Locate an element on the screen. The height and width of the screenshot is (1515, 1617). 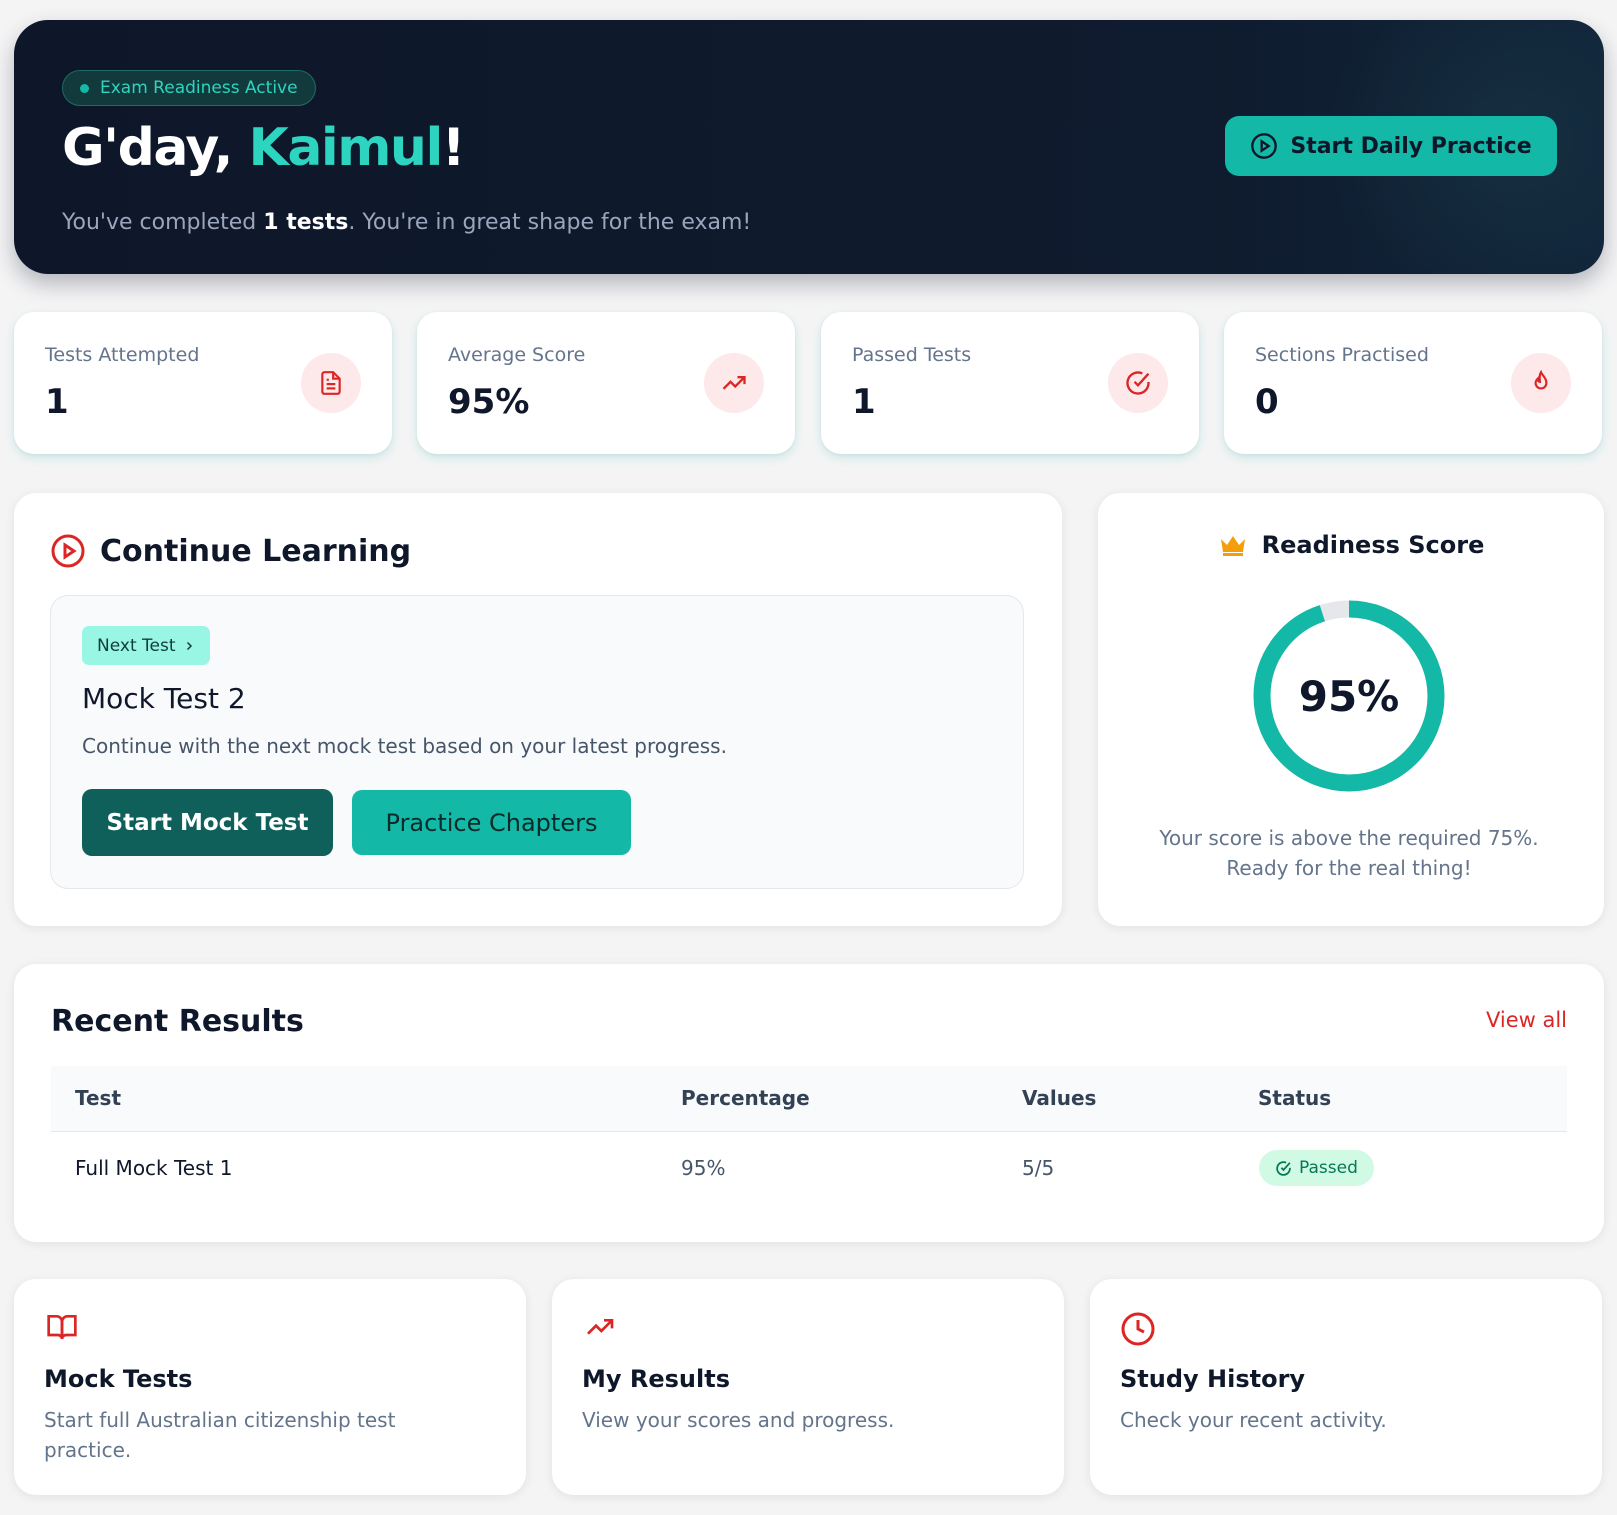
cell-percentage: 95% is located at coordinates (703, 1168).